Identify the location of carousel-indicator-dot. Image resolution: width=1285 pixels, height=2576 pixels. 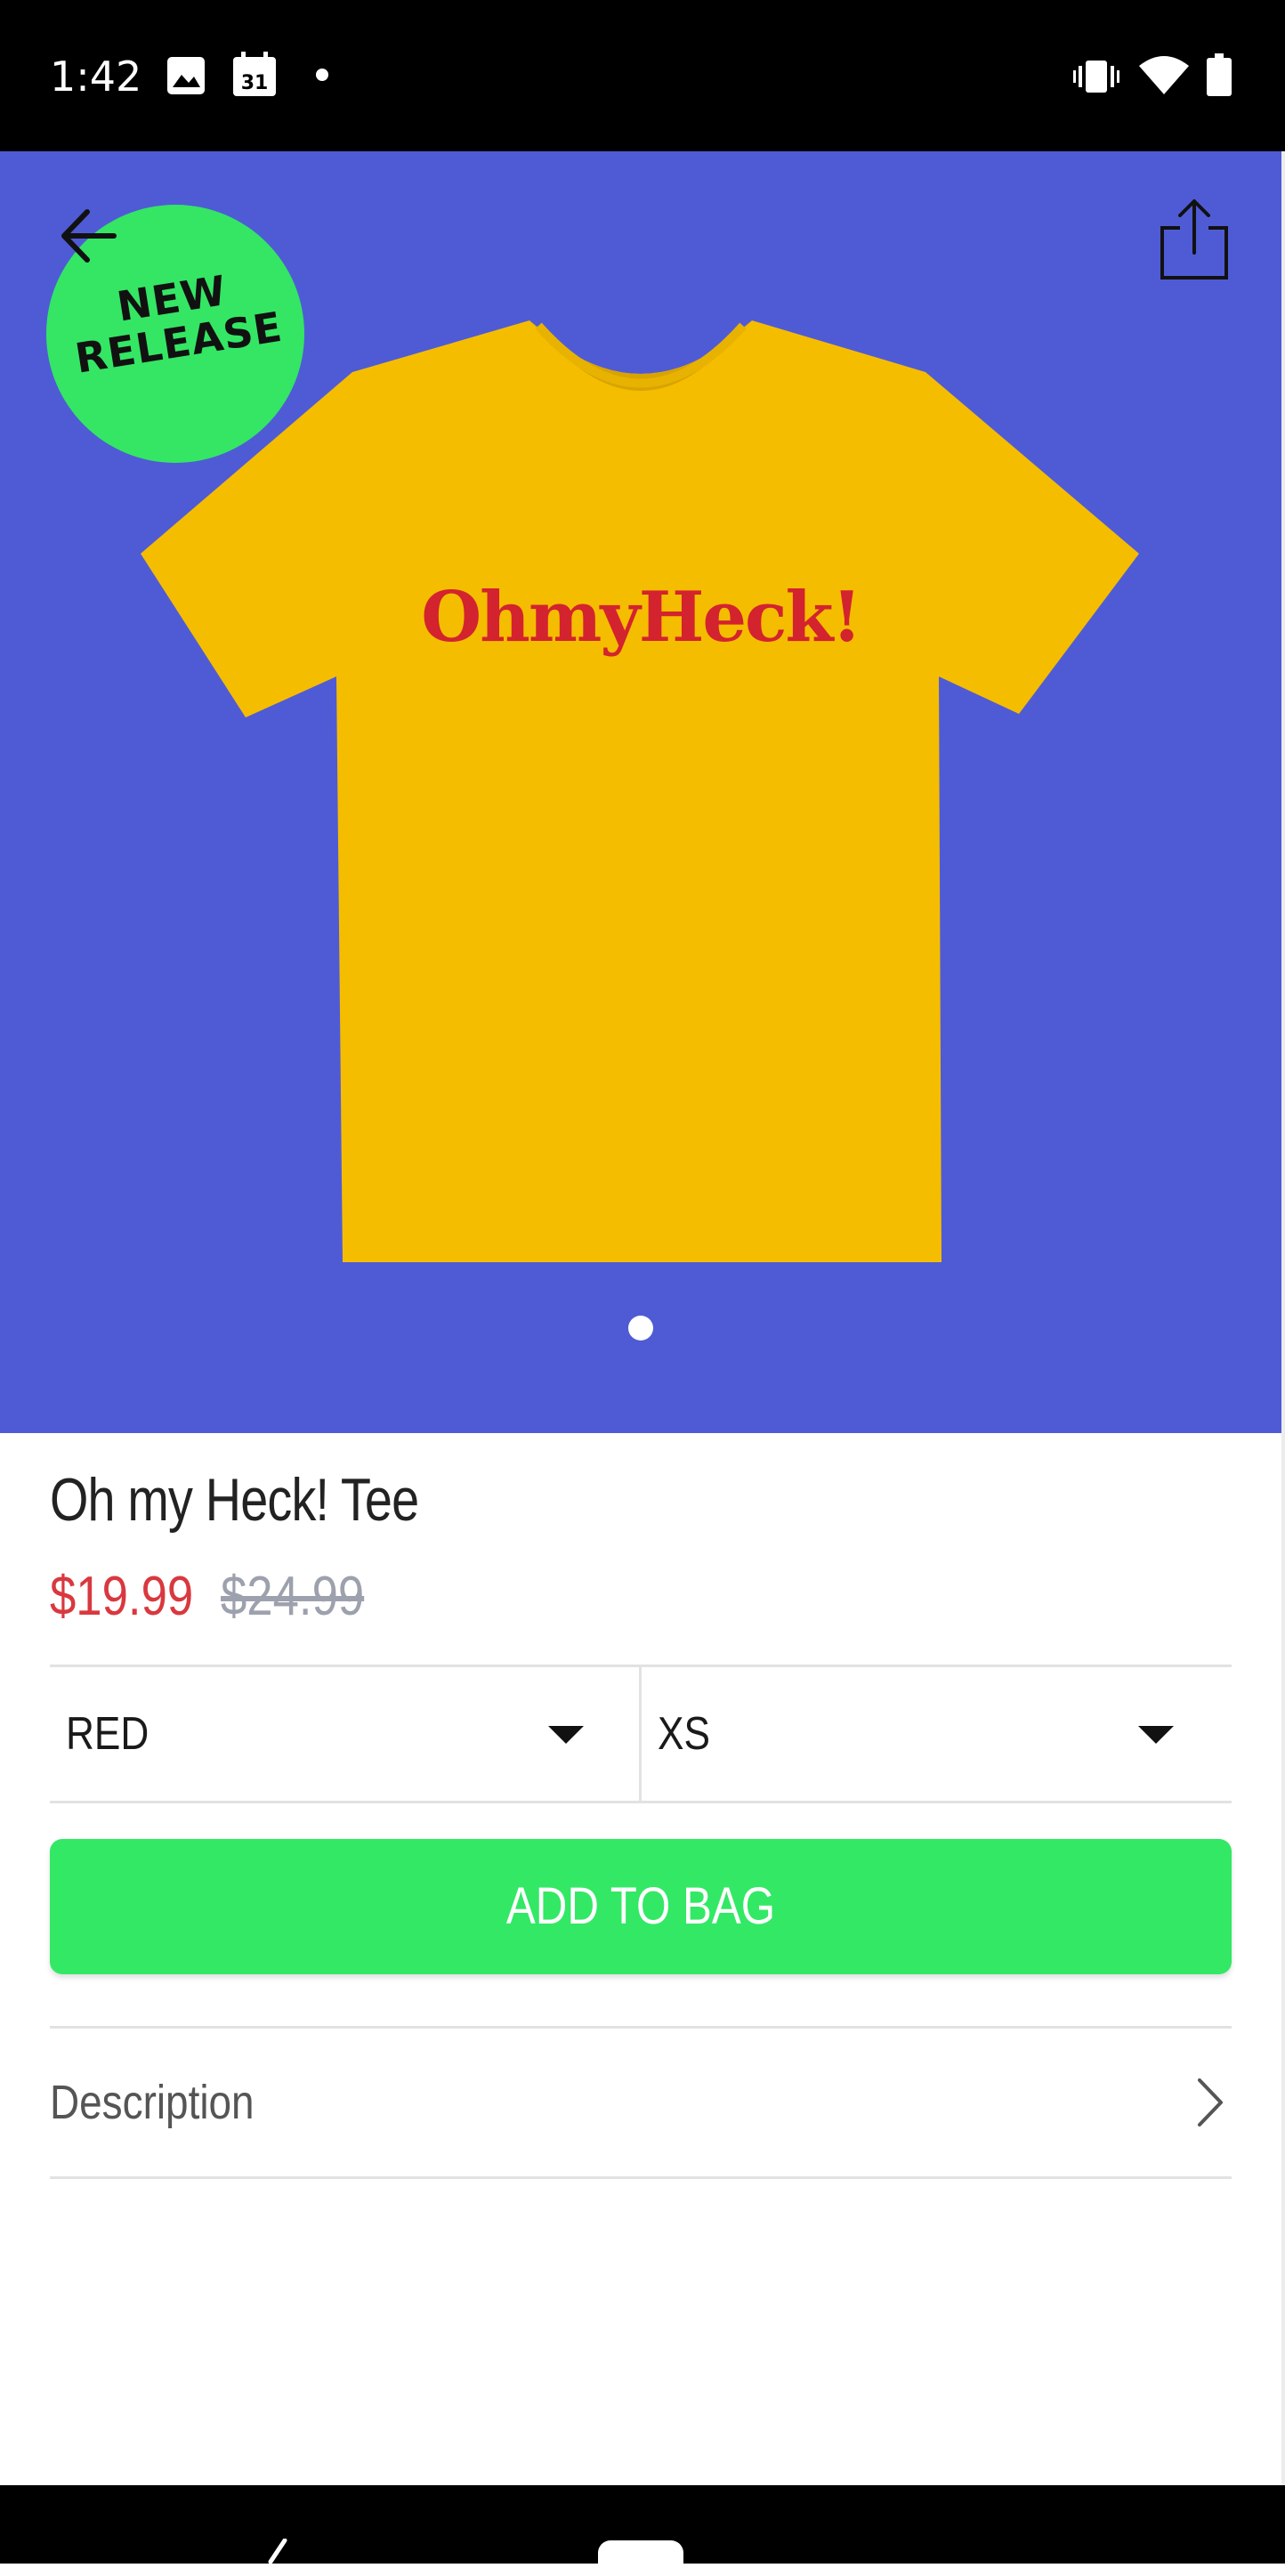
(640, 1328).